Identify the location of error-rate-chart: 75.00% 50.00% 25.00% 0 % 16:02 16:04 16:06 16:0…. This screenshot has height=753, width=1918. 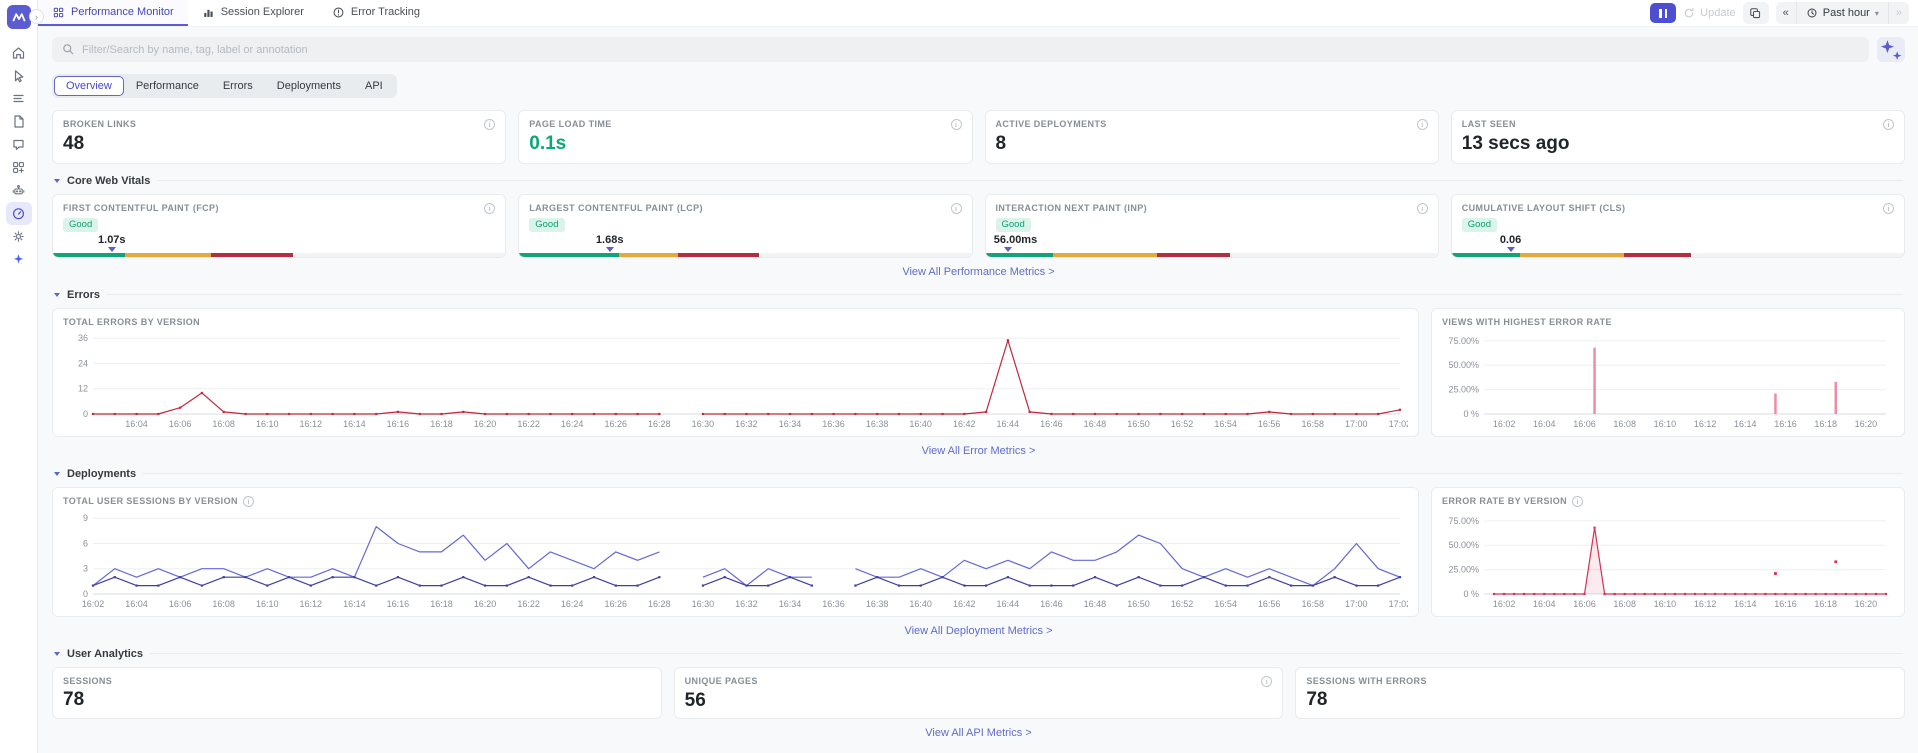
(1668, 558).